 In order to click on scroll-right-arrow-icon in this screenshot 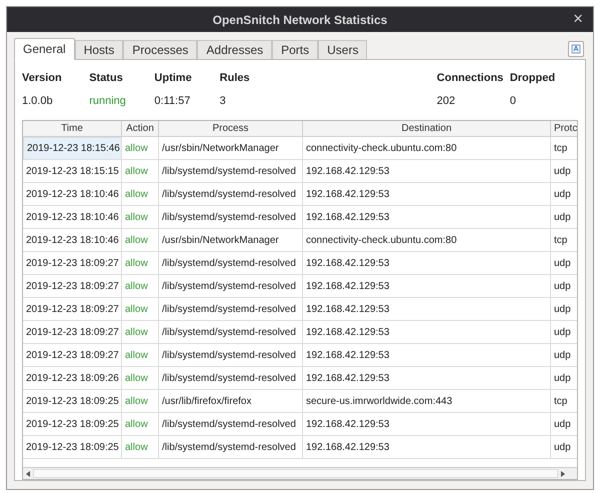, I will do `click(563, 473)`.